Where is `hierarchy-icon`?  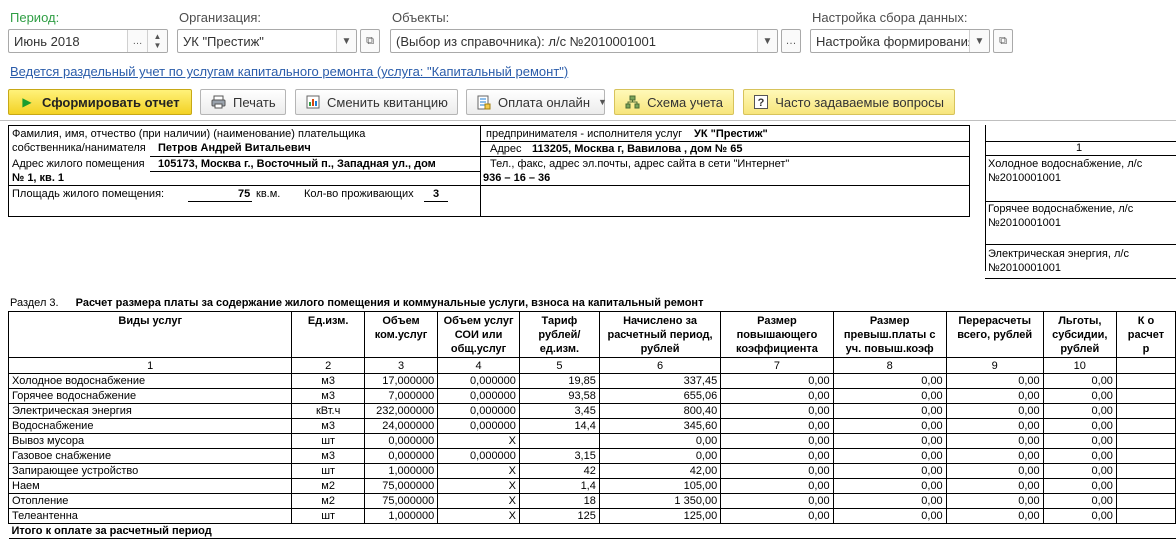 hierarchy-icon is located at coordinates (632, 102).